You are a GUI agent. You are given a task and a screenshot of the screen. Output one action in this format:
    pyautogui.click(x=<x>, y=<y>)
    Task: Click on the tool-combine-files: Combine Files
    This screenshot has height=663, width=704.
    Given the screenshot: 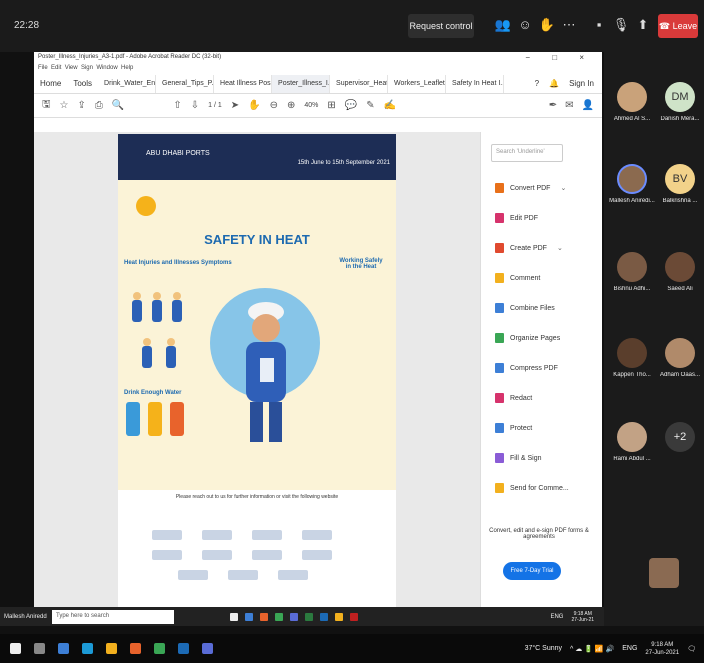 What is the action you would take?
    pyautogui.click(x=525, y=308)
    